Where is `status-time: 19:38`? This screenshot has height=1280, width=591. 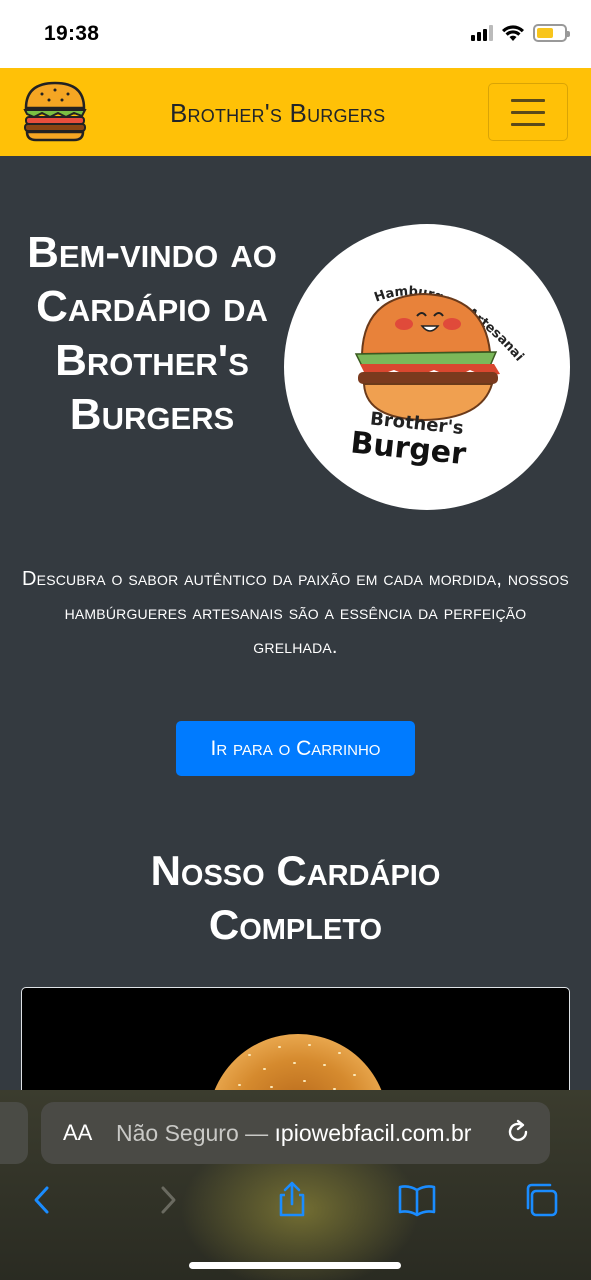
status-time: 19:38 is located at coordinates (72, 33).